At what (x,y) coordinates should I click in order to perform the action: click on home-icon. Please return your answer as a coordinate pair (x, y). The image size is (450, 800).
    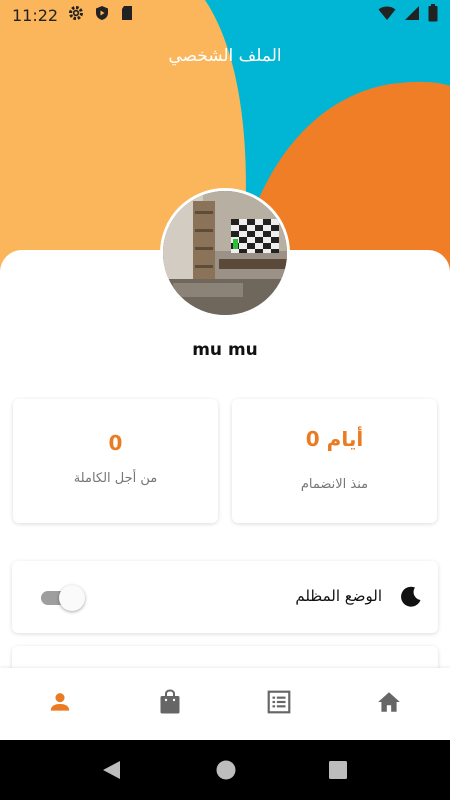
    Looking at the image, I should click on (389, 704).